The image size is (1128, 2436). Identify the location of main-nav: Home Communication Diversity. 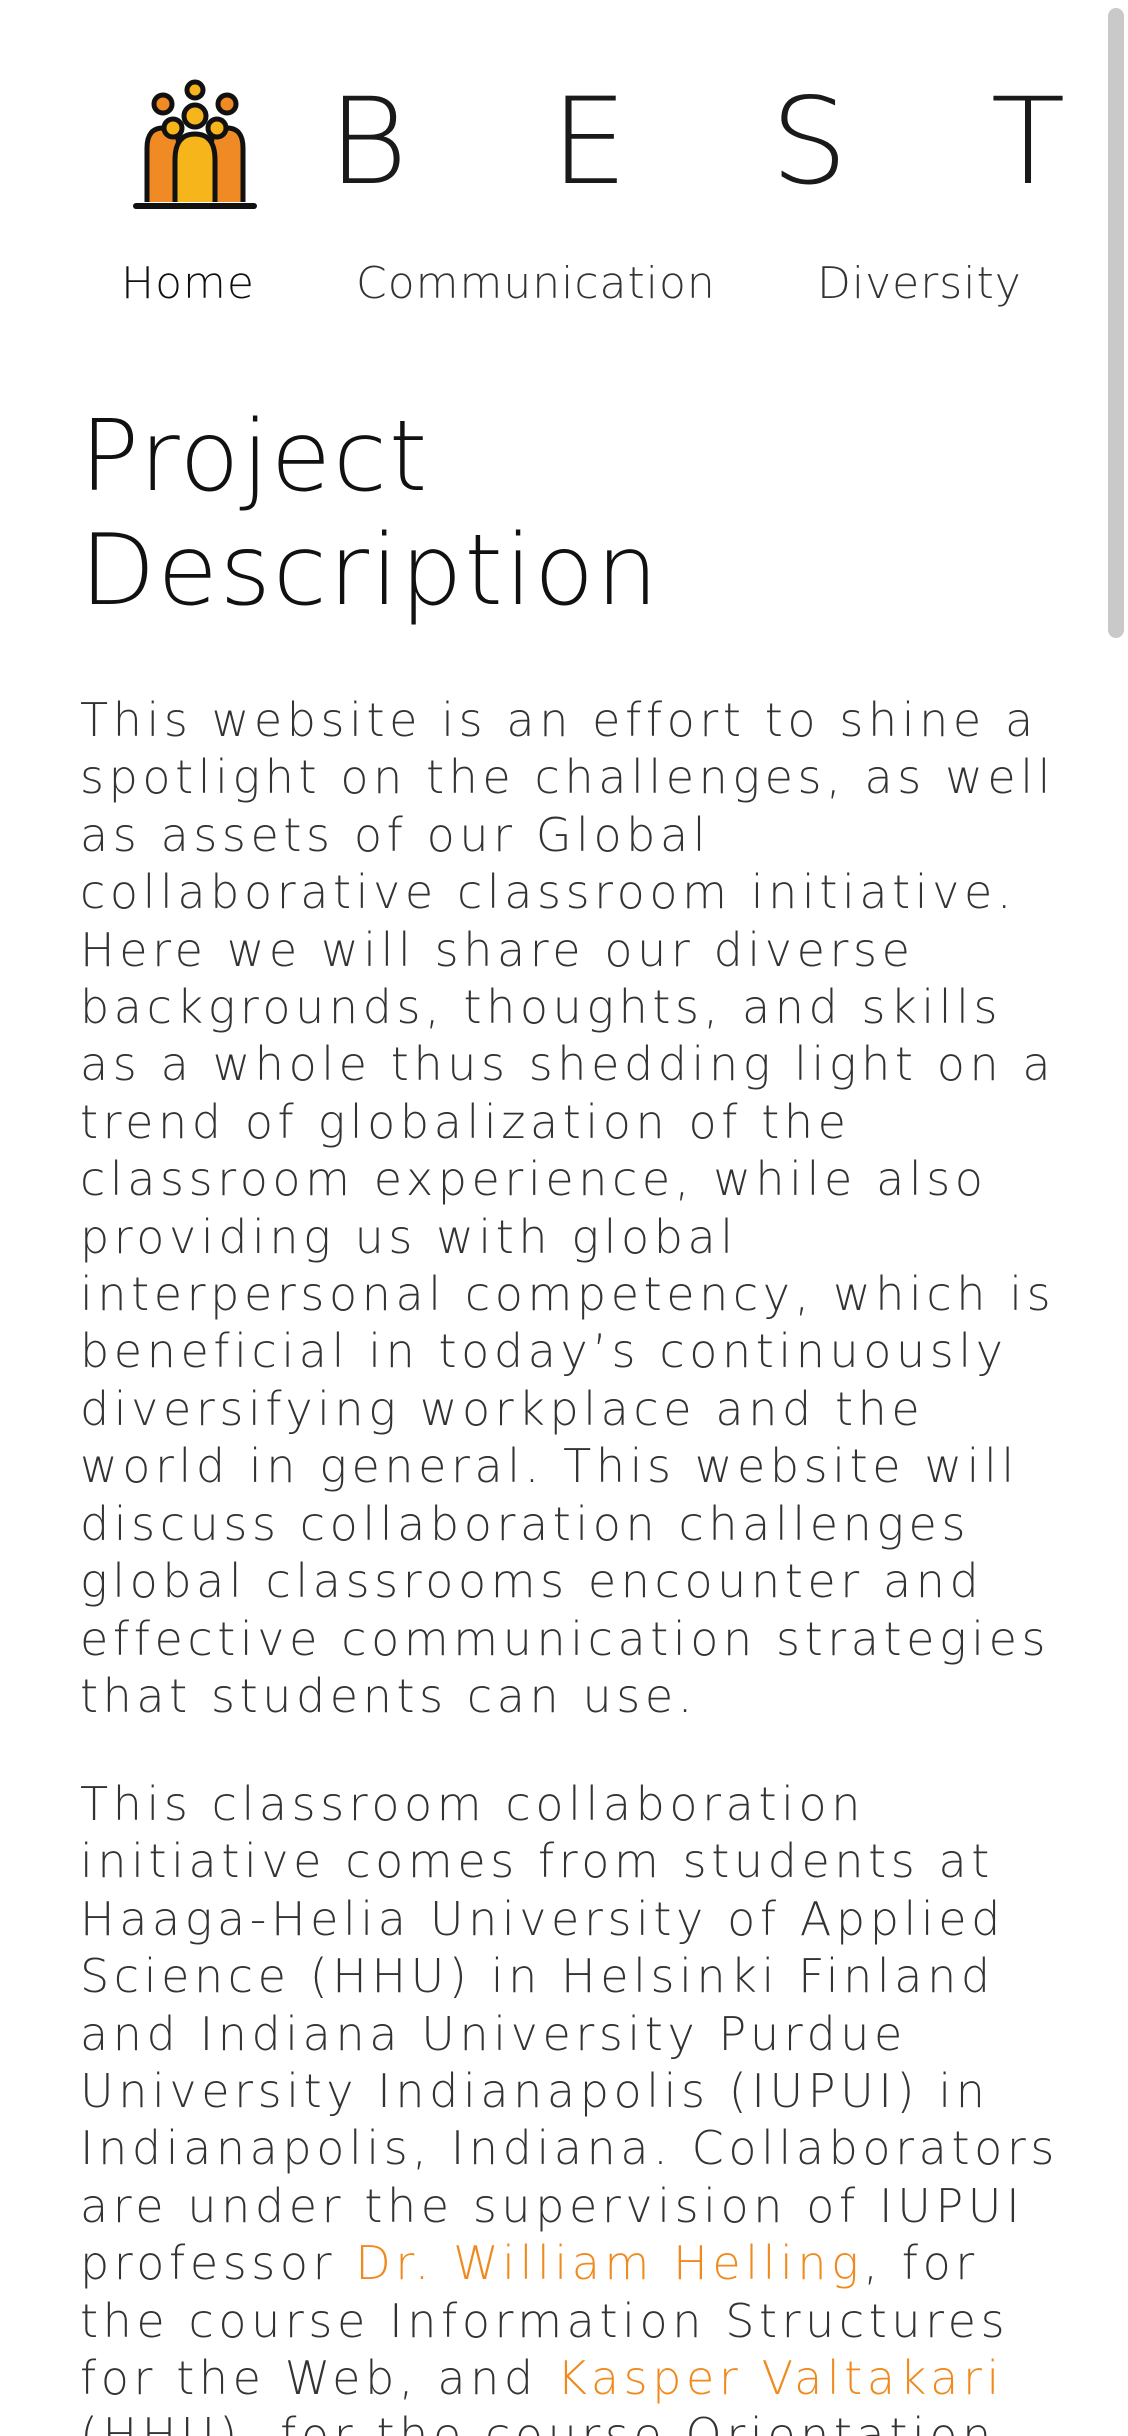
(550, 288).